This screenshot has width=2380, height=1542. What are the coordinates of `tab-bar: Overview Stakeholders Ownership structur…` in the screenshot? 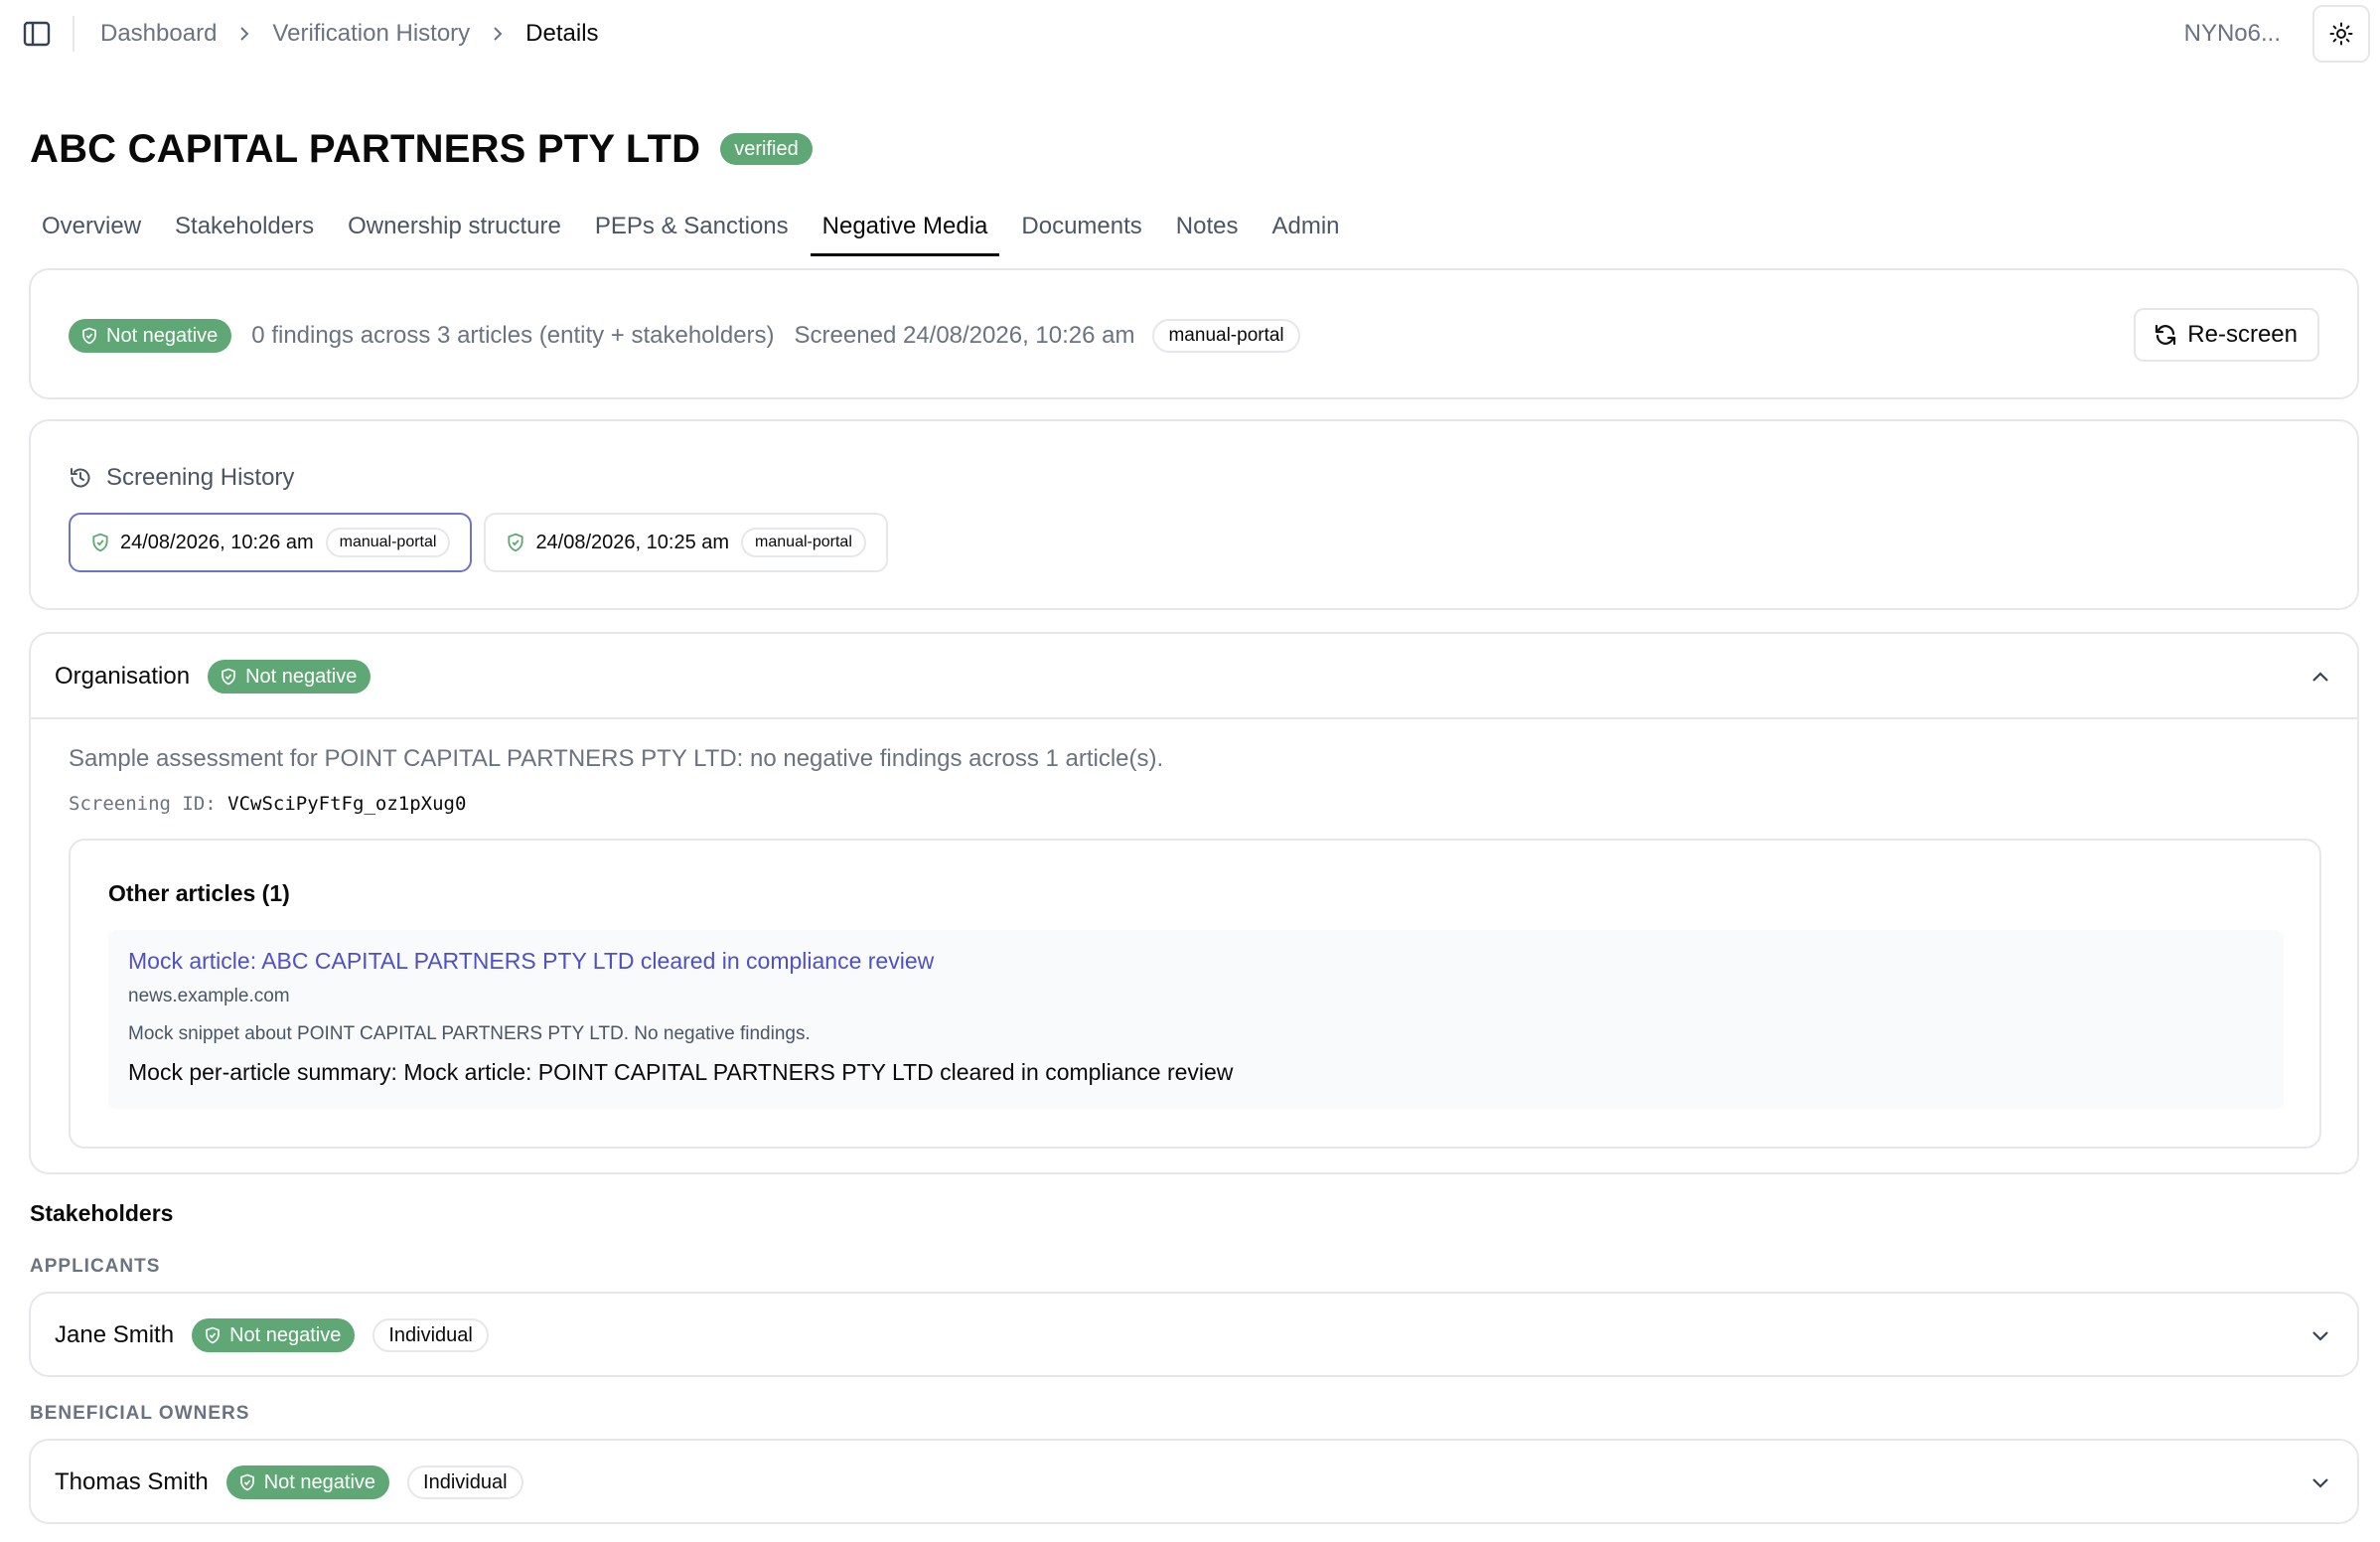 It's located at (696, 232).